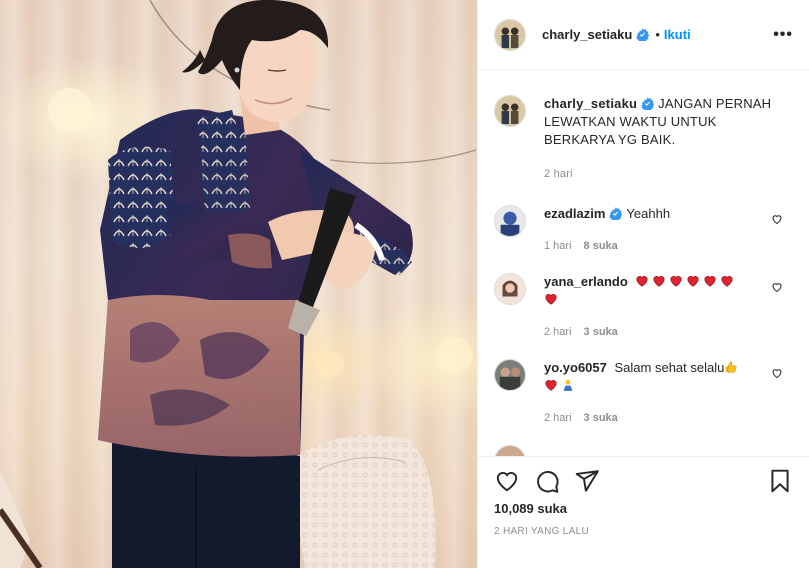 The image size is (809, 568). I want to click on comment-body: ezadlazim Yeahhh 1 hari 8 suka, so click(657, 230).